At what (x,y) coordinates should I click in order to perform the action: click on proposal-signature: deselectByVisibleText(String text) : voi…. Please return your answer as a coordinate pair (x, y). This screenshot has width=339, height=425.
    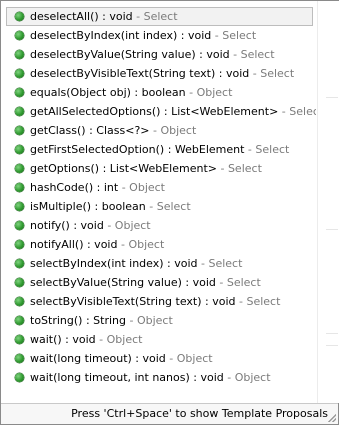
    Looking at the image, I should click on (140, 73).